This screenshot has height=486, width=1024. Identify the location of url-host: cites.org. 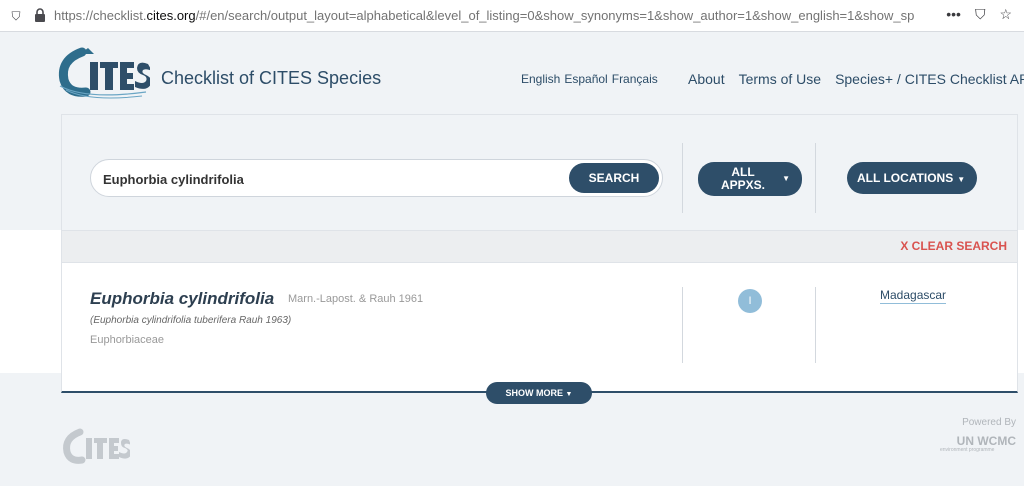
(171, 15).